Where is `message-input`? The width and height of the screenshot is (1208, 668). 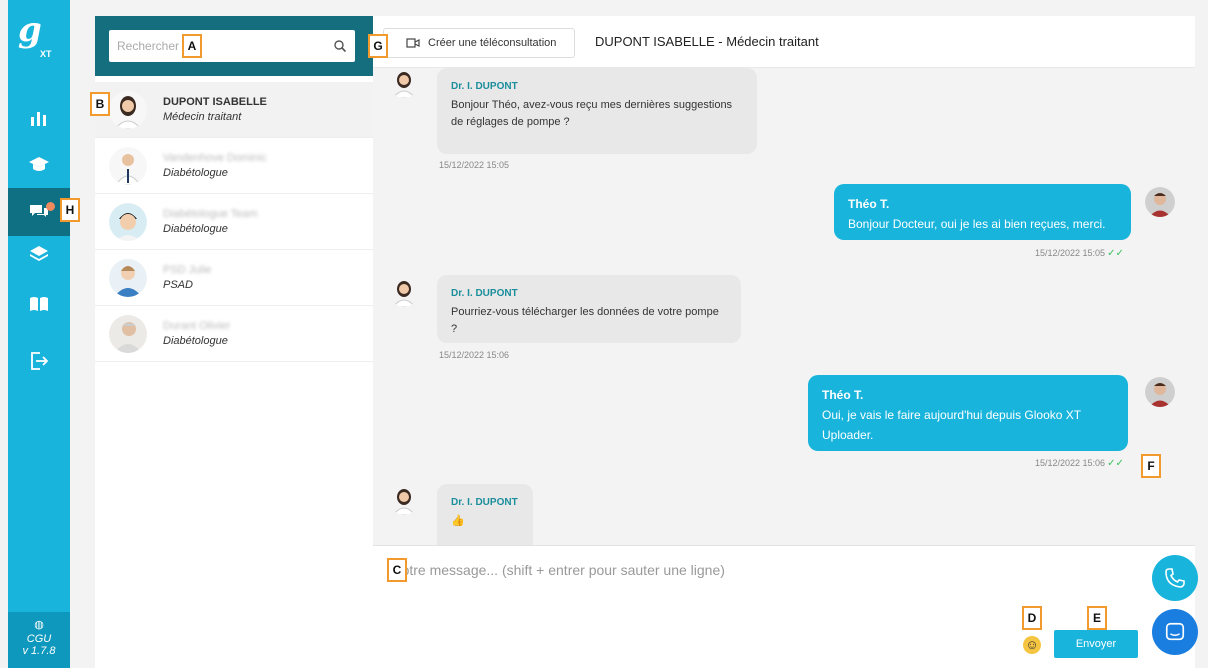 message-input is located at coordinates (743, 582).